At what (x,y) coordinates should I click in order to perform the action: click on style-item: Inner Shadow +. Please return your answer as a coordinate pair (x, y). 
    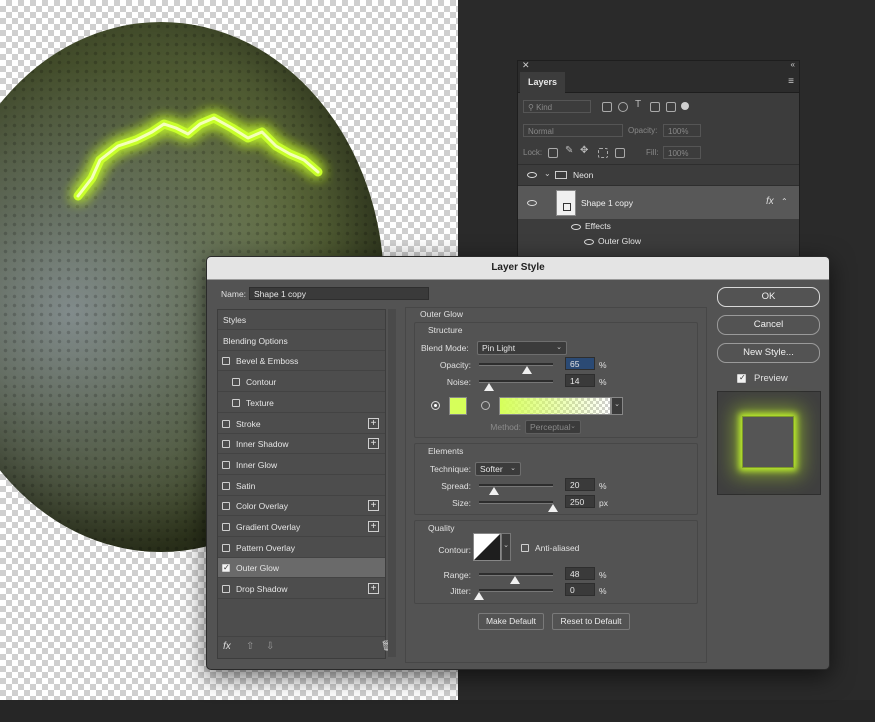
    Looking at the image, I should click on (301, 444).